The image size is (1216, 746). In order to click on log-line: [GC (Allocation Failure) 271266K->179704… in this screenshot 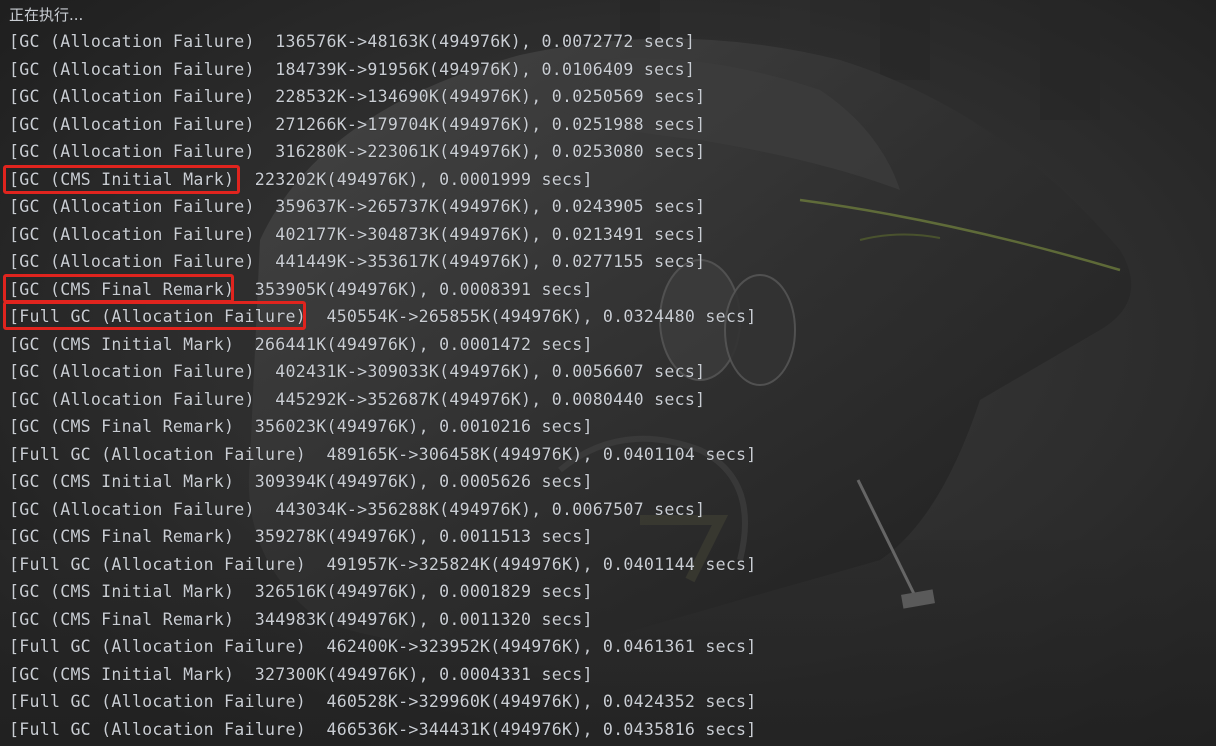, I will do `click(357, 124)`.